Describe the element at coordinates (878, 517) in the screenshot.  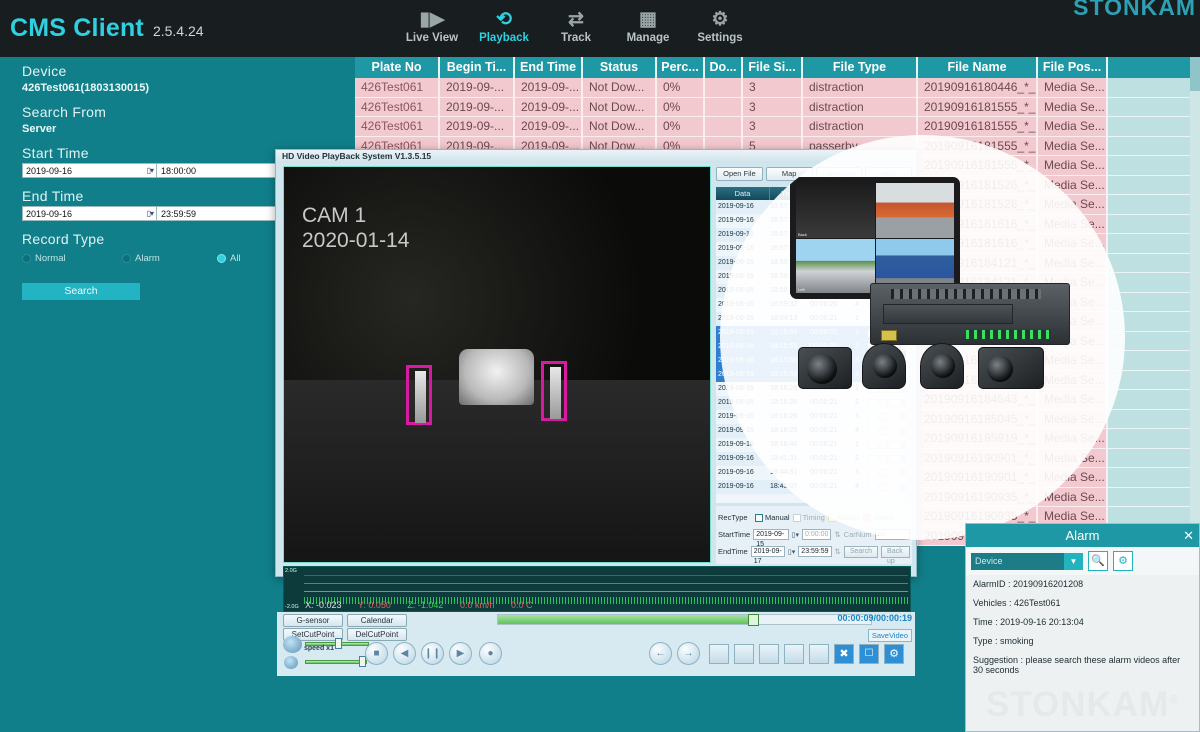
I see `checkbox-alarm: Alarm` at that location.